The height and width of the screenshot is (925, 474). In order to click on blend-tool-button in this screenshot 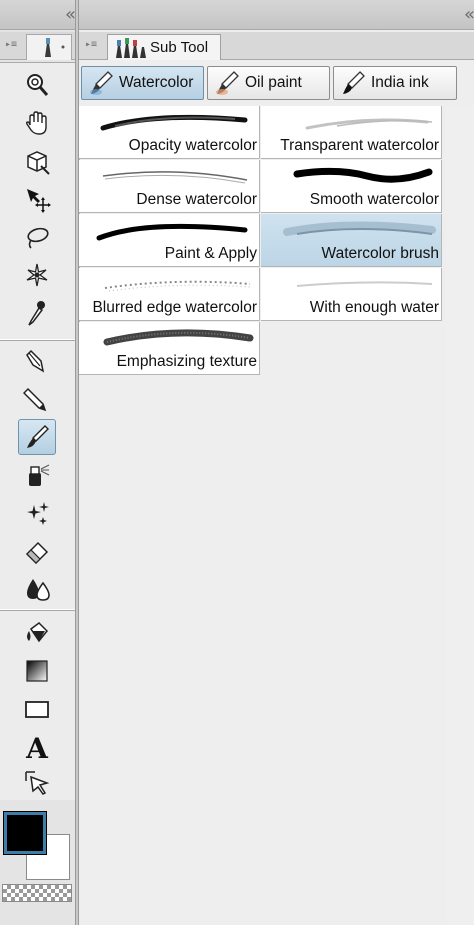, I will do `click(37, 589)`.